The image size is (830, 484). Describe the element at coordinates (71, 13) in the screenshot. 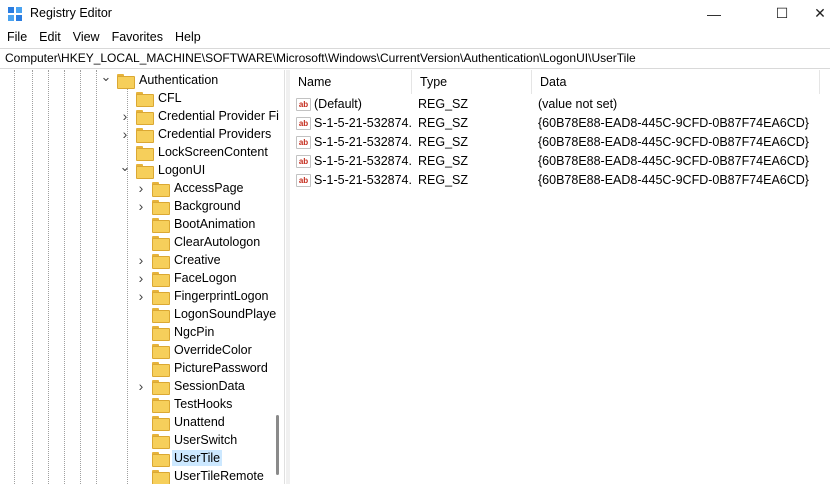

I see `window-title: Registry Editor` at that location.